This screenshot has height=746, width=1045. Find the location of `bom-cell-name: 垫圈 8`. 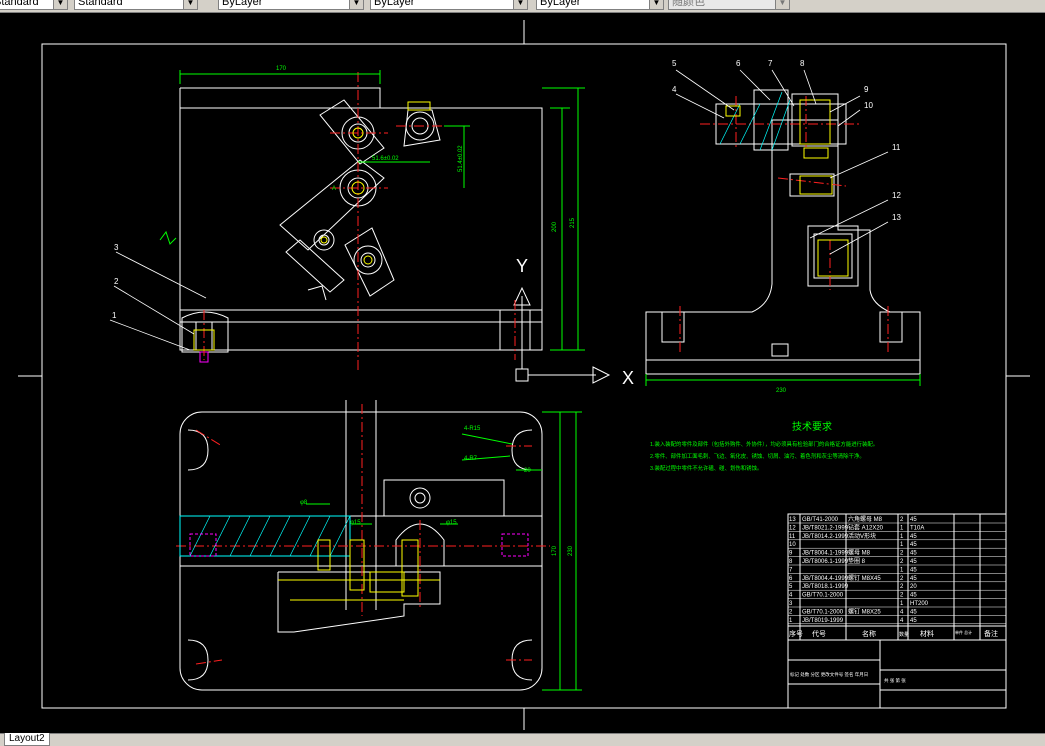

bom-cell-name: 垫圈 8 is located at coordinates (857, 561).